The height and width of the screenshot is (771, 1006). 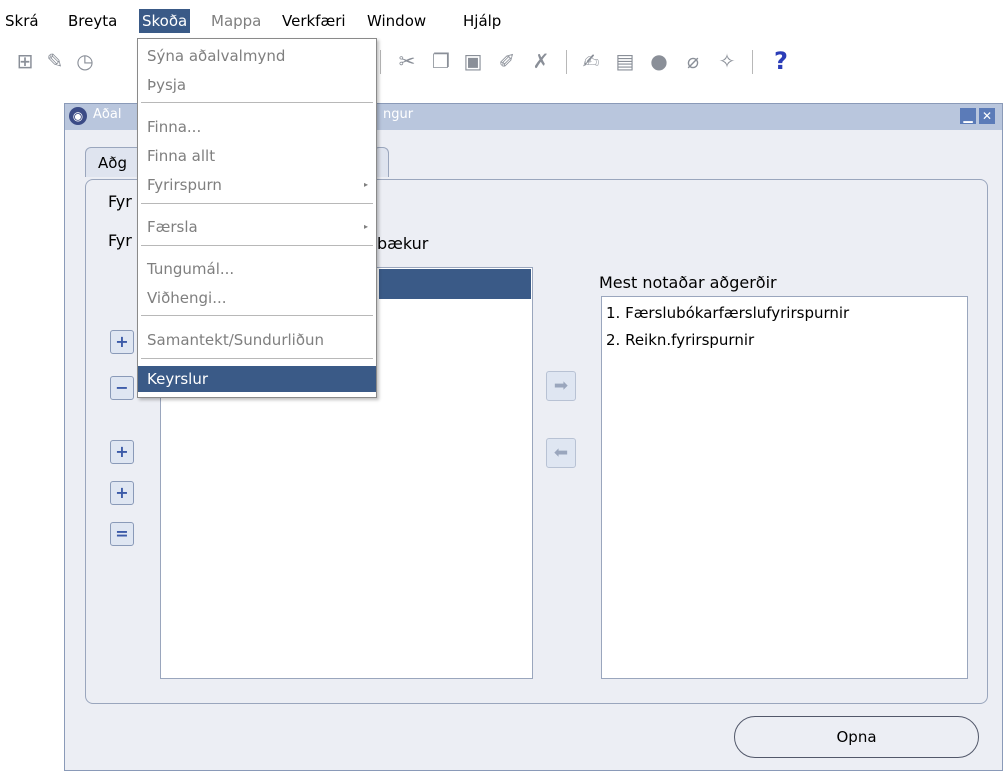 What do you see at coordinates (236, 21) in the screenshot?
I see `menu-folder: Mappa` at bounding box center [236, 21].